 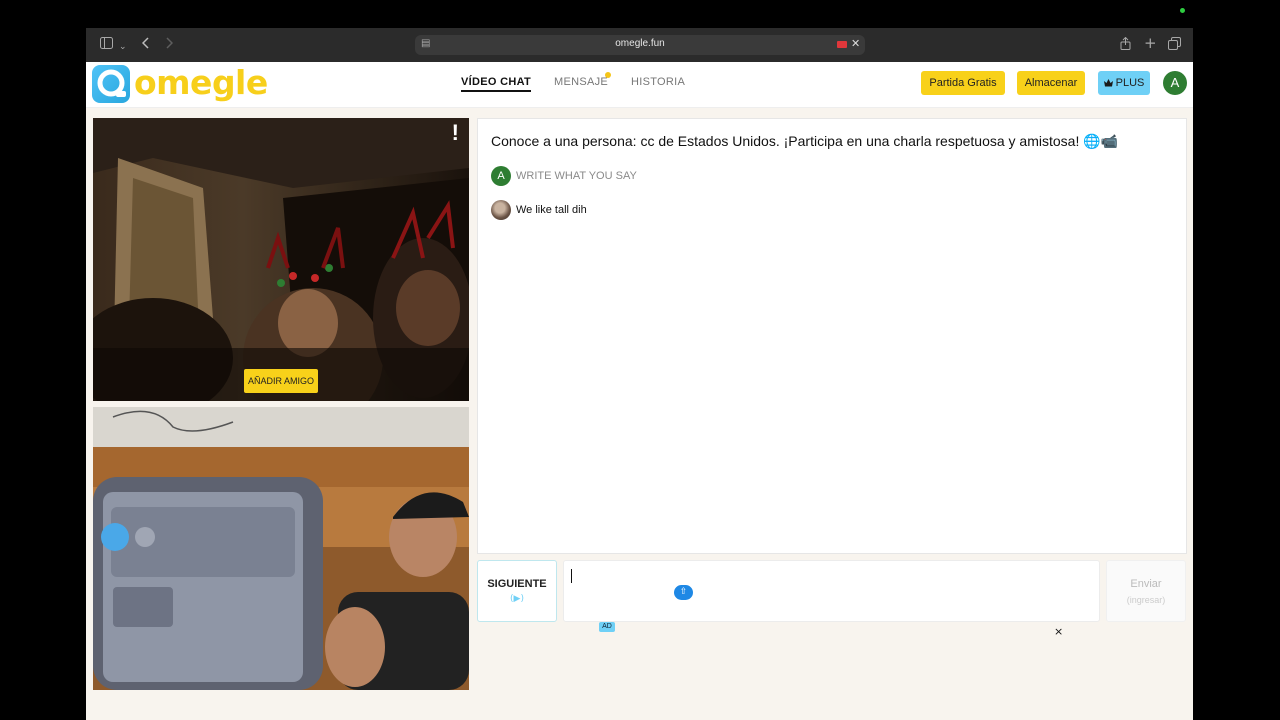 I want to click on stranger-avatar, so click(x=501, y=210).